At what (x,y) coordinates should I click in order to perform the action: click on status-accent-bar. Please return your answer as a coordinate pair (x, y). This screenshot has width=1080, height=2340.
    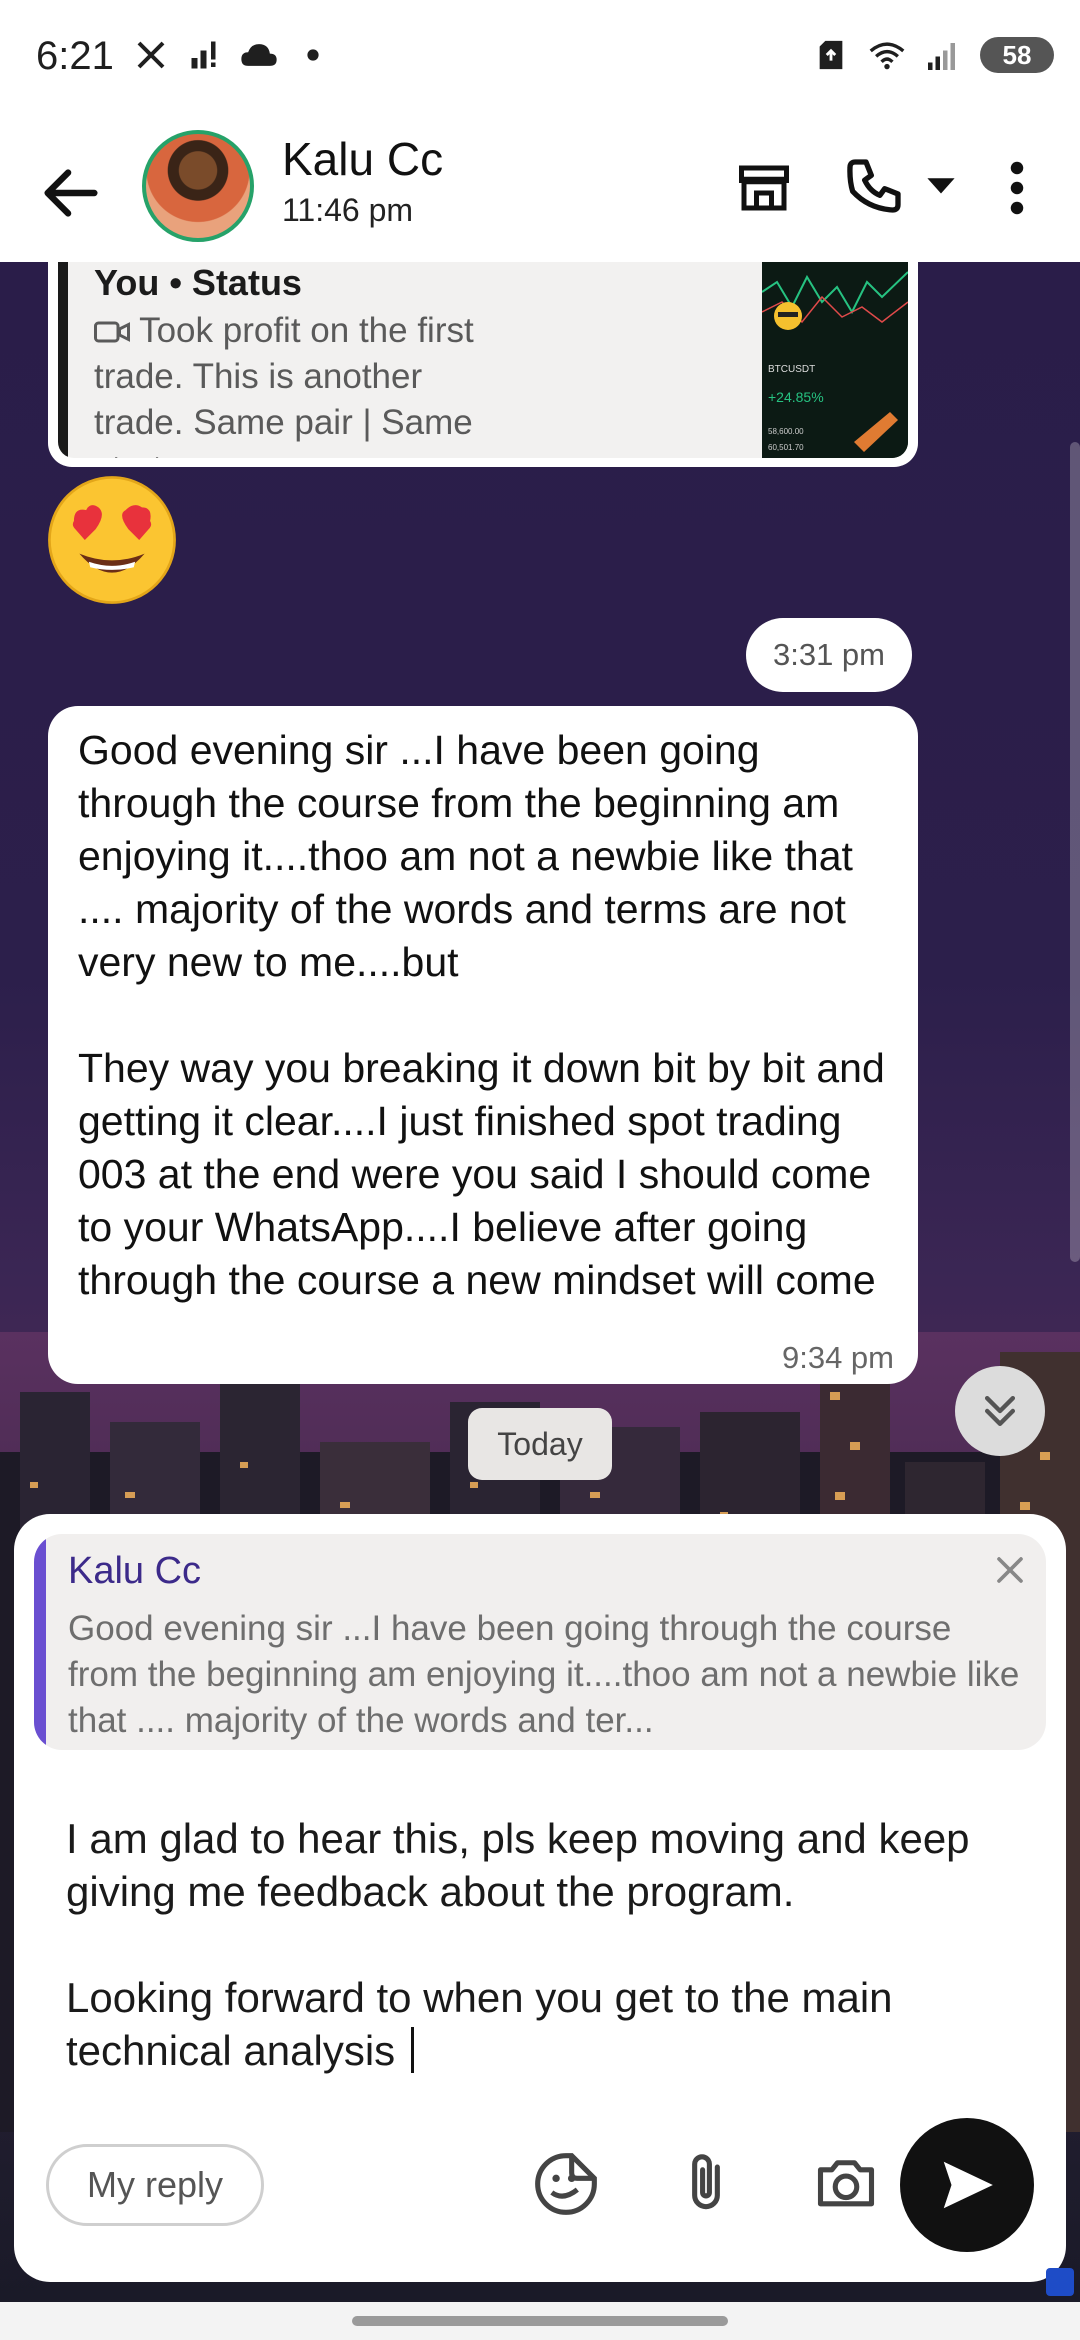
    Looking at the image, I should click on (63, 360).